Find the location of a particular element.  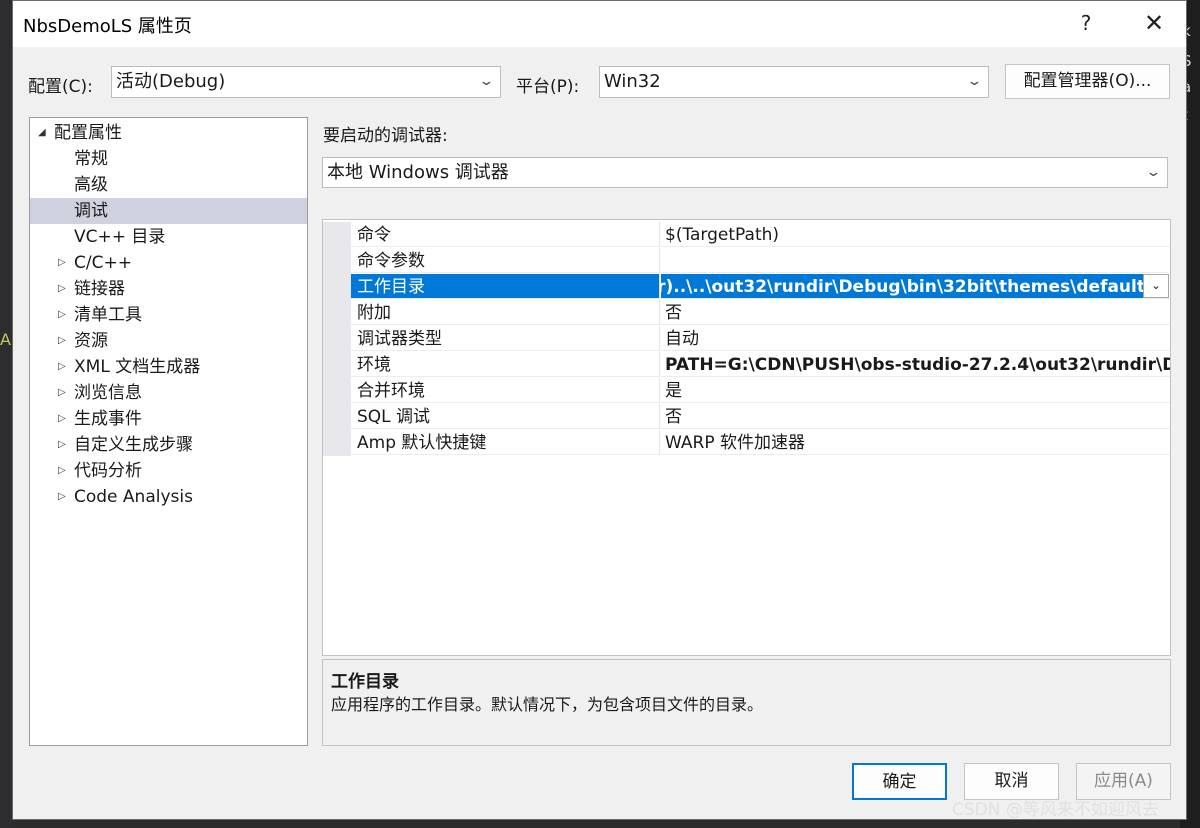

tree-item-label: 资源 is located at coordinates (91, 341).